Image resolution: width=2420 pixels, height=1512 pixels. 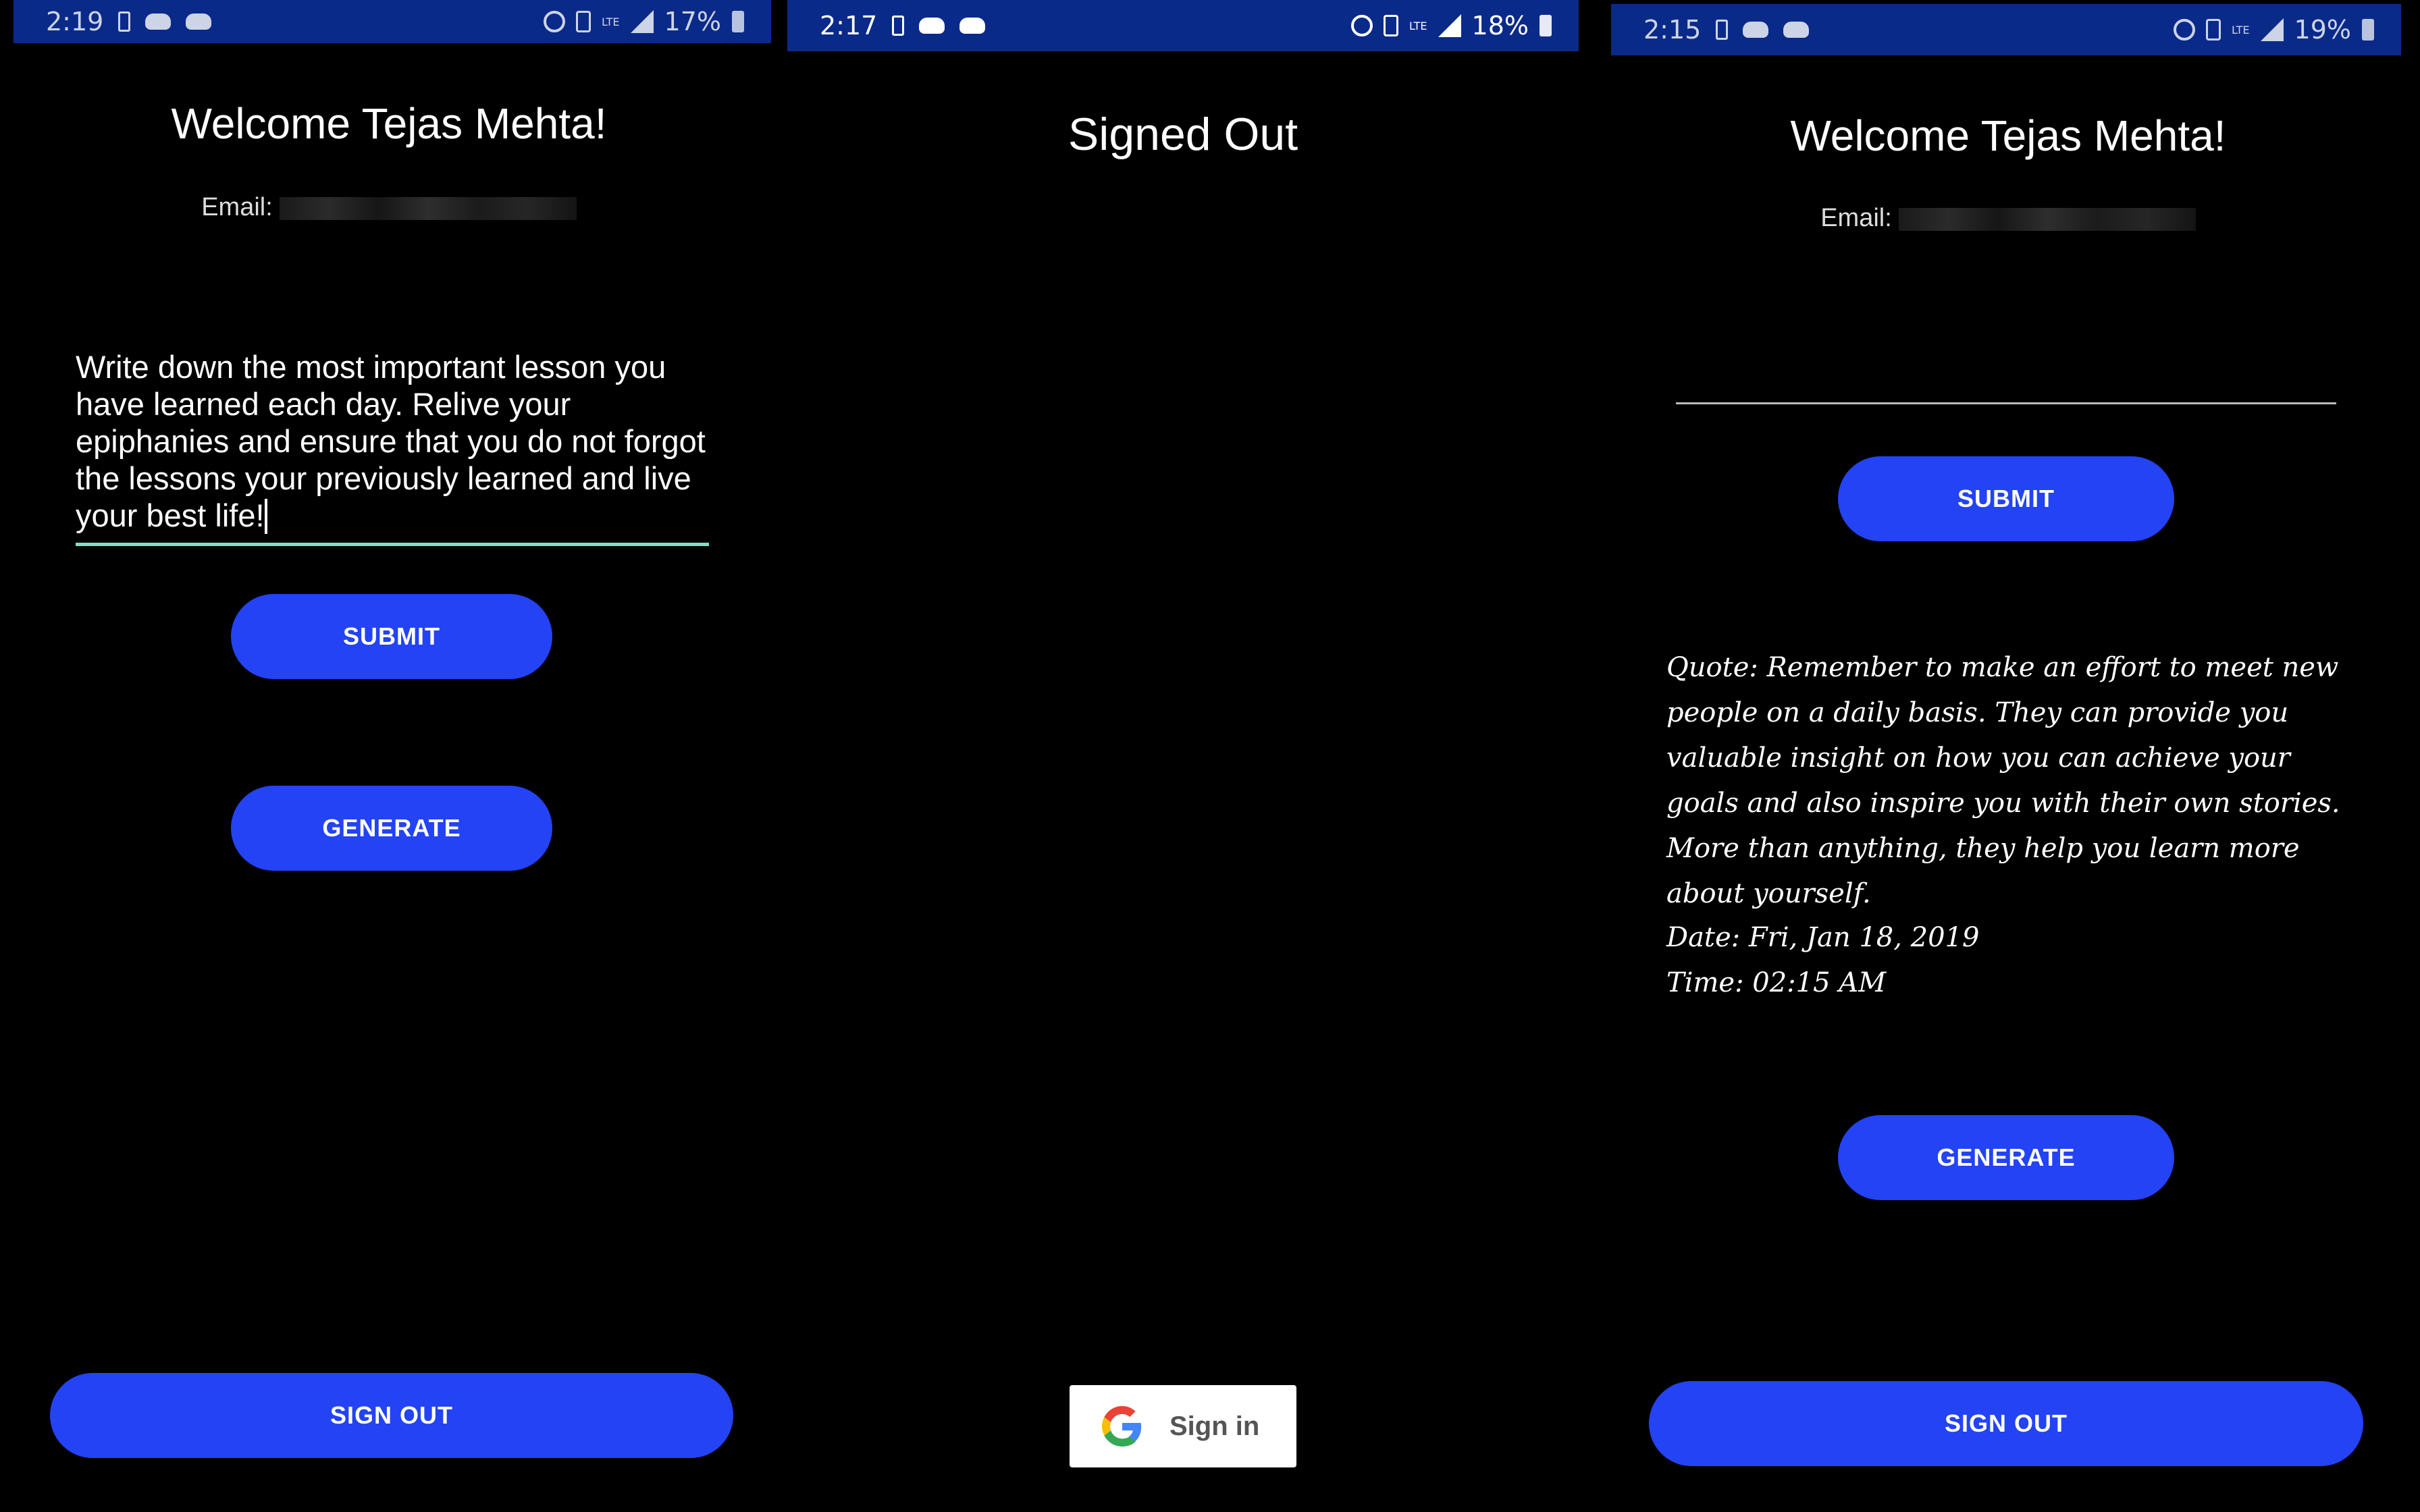 I want to click on battery-percent: 17%, so click(x=692, y=21).